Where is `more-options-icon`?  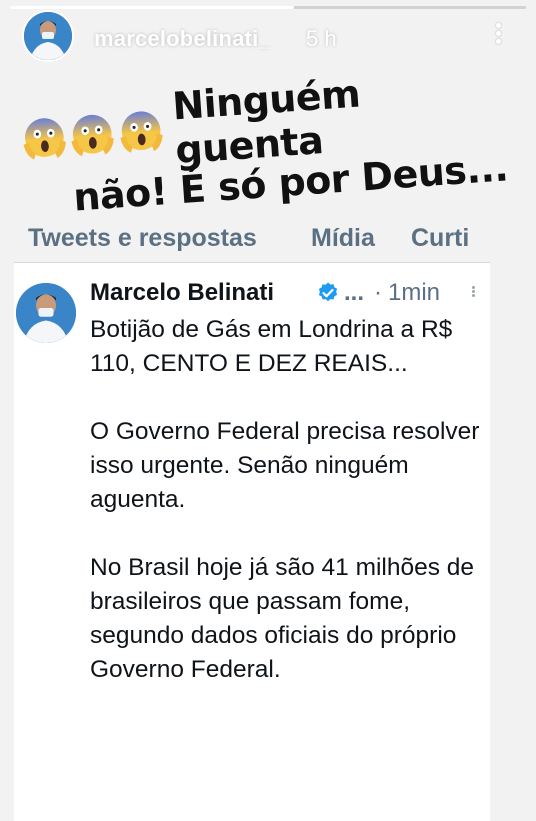 more-options-icon is located at coordinates (498, 37).